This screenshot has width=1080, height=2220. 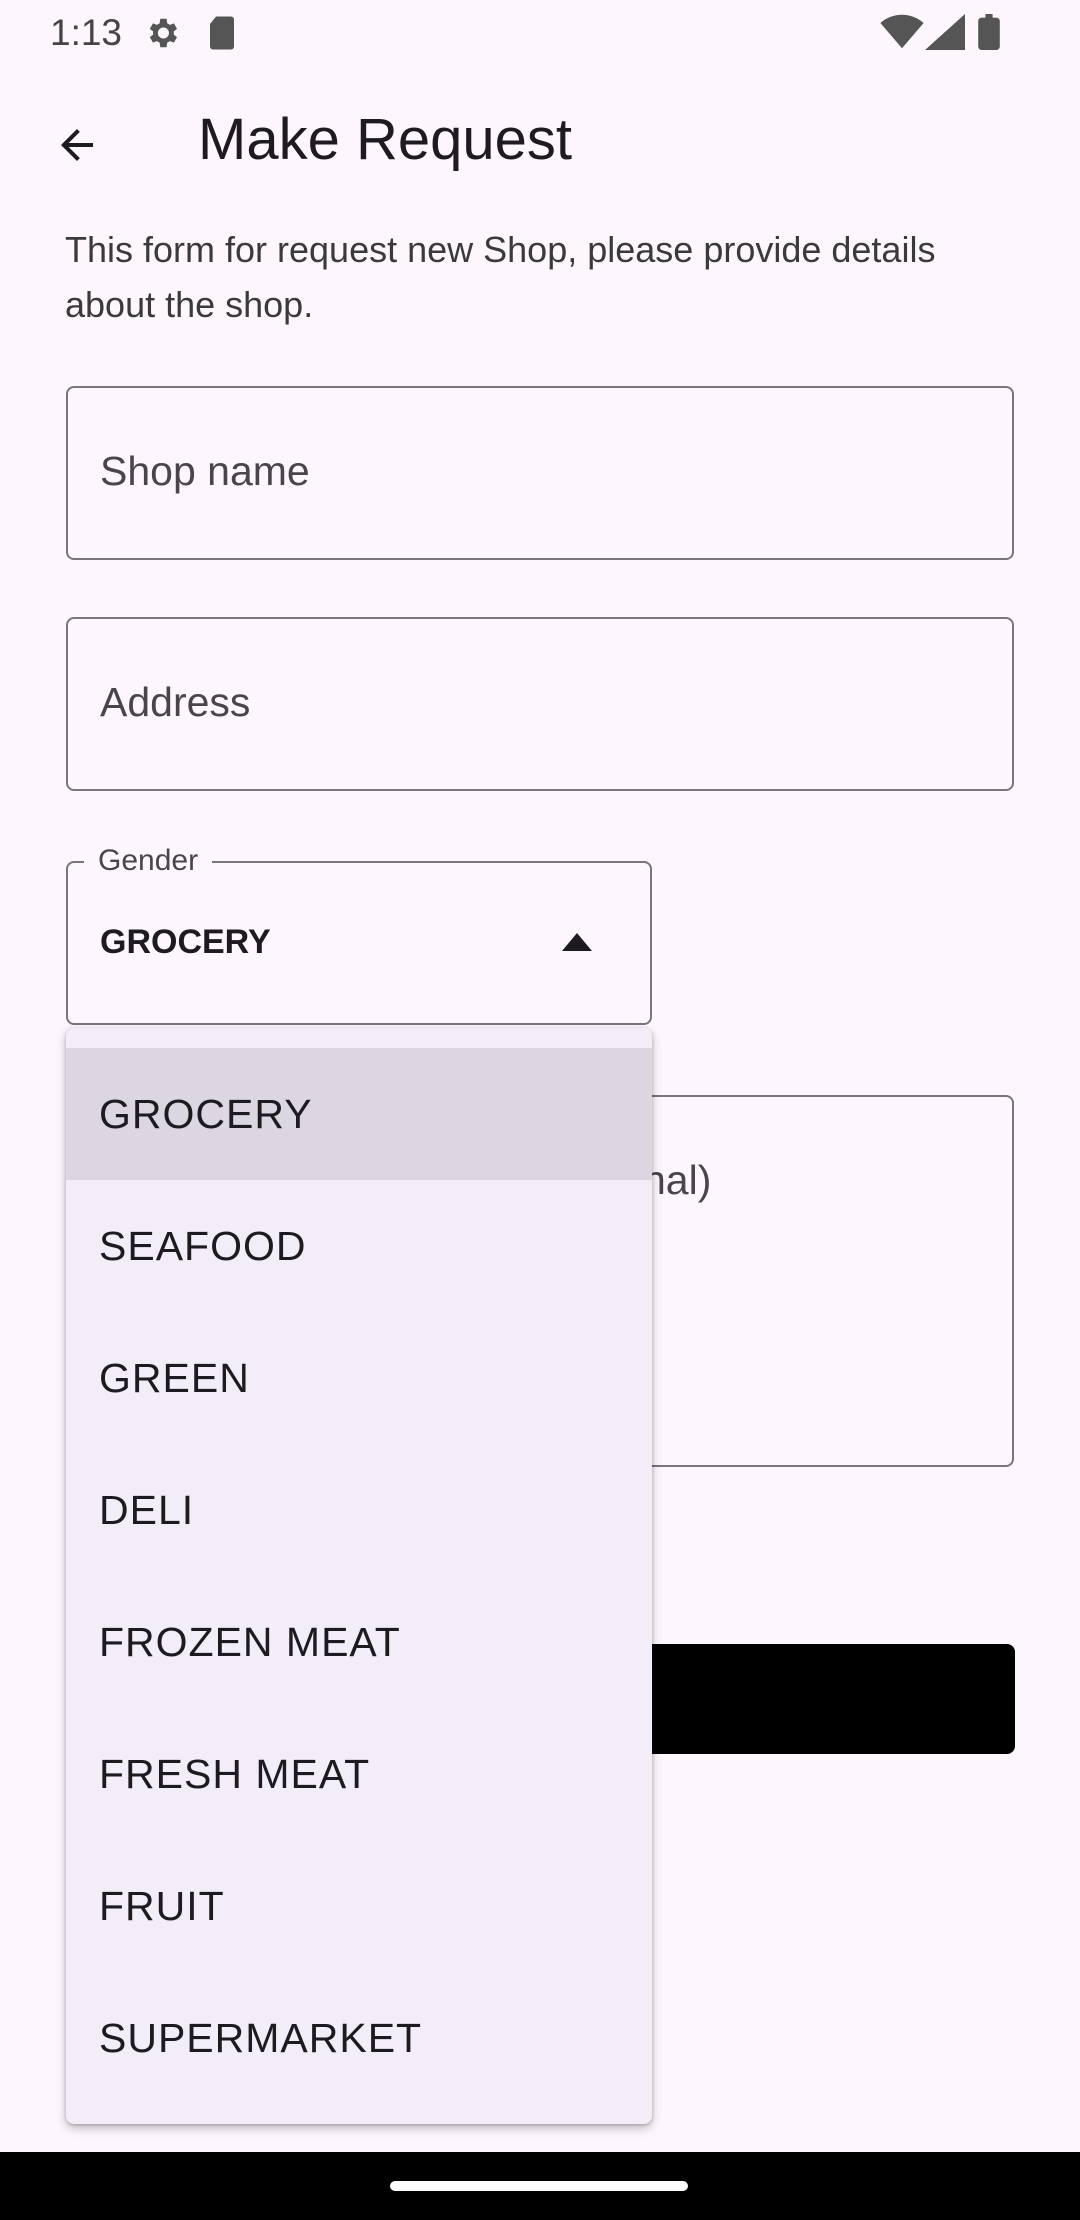 What do you see at coordinates (175, 702) in the screenshot?
I see `address-placeholder: Address` at bounding box center [175, 702].